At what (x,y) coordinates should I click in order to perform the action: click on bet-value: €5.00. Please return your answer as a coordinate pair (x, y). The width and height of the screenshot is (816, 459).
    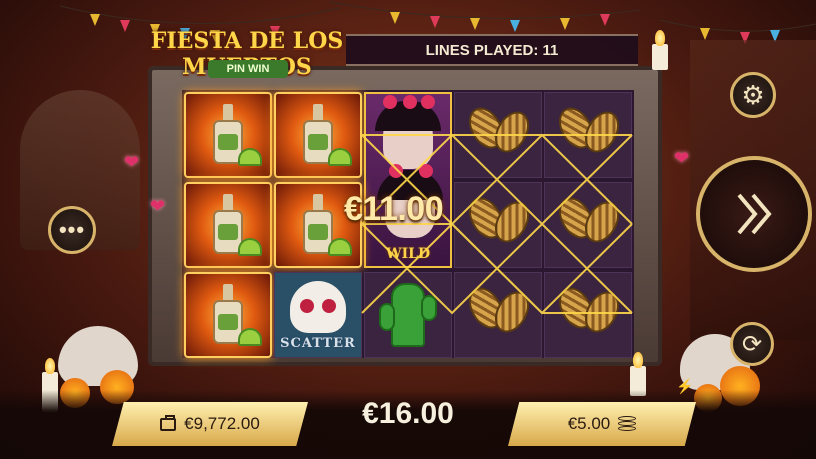
    Looking at the image, I should click on (589, 423).